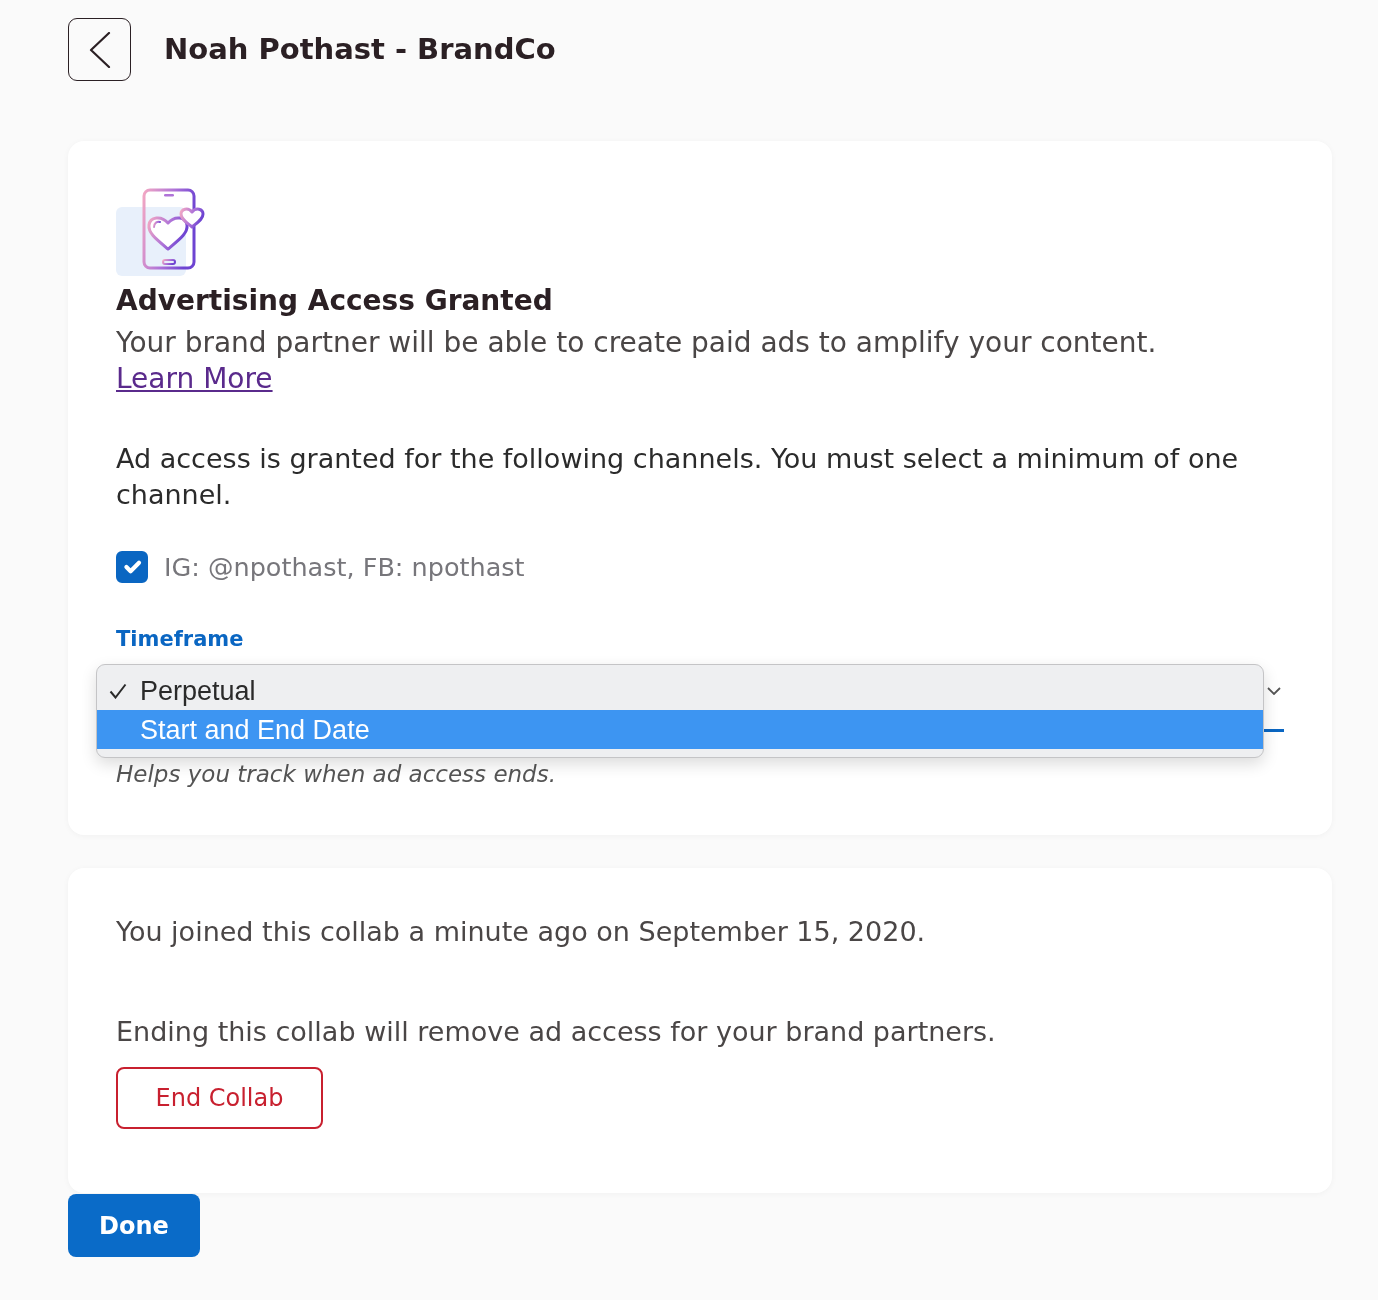 Image resolution: width=1378 pixels, height=1300 pixels. I want to click on menu-option: Start and End Date, so click(680, 730).